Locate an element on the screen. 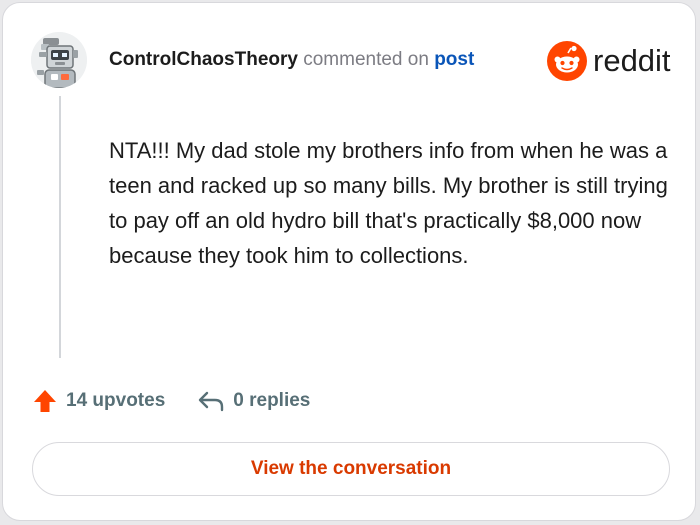 Image resolution: width=700 pixels, height=525 pixels. reply-arrow-icon is located at coordinates (211, 401).